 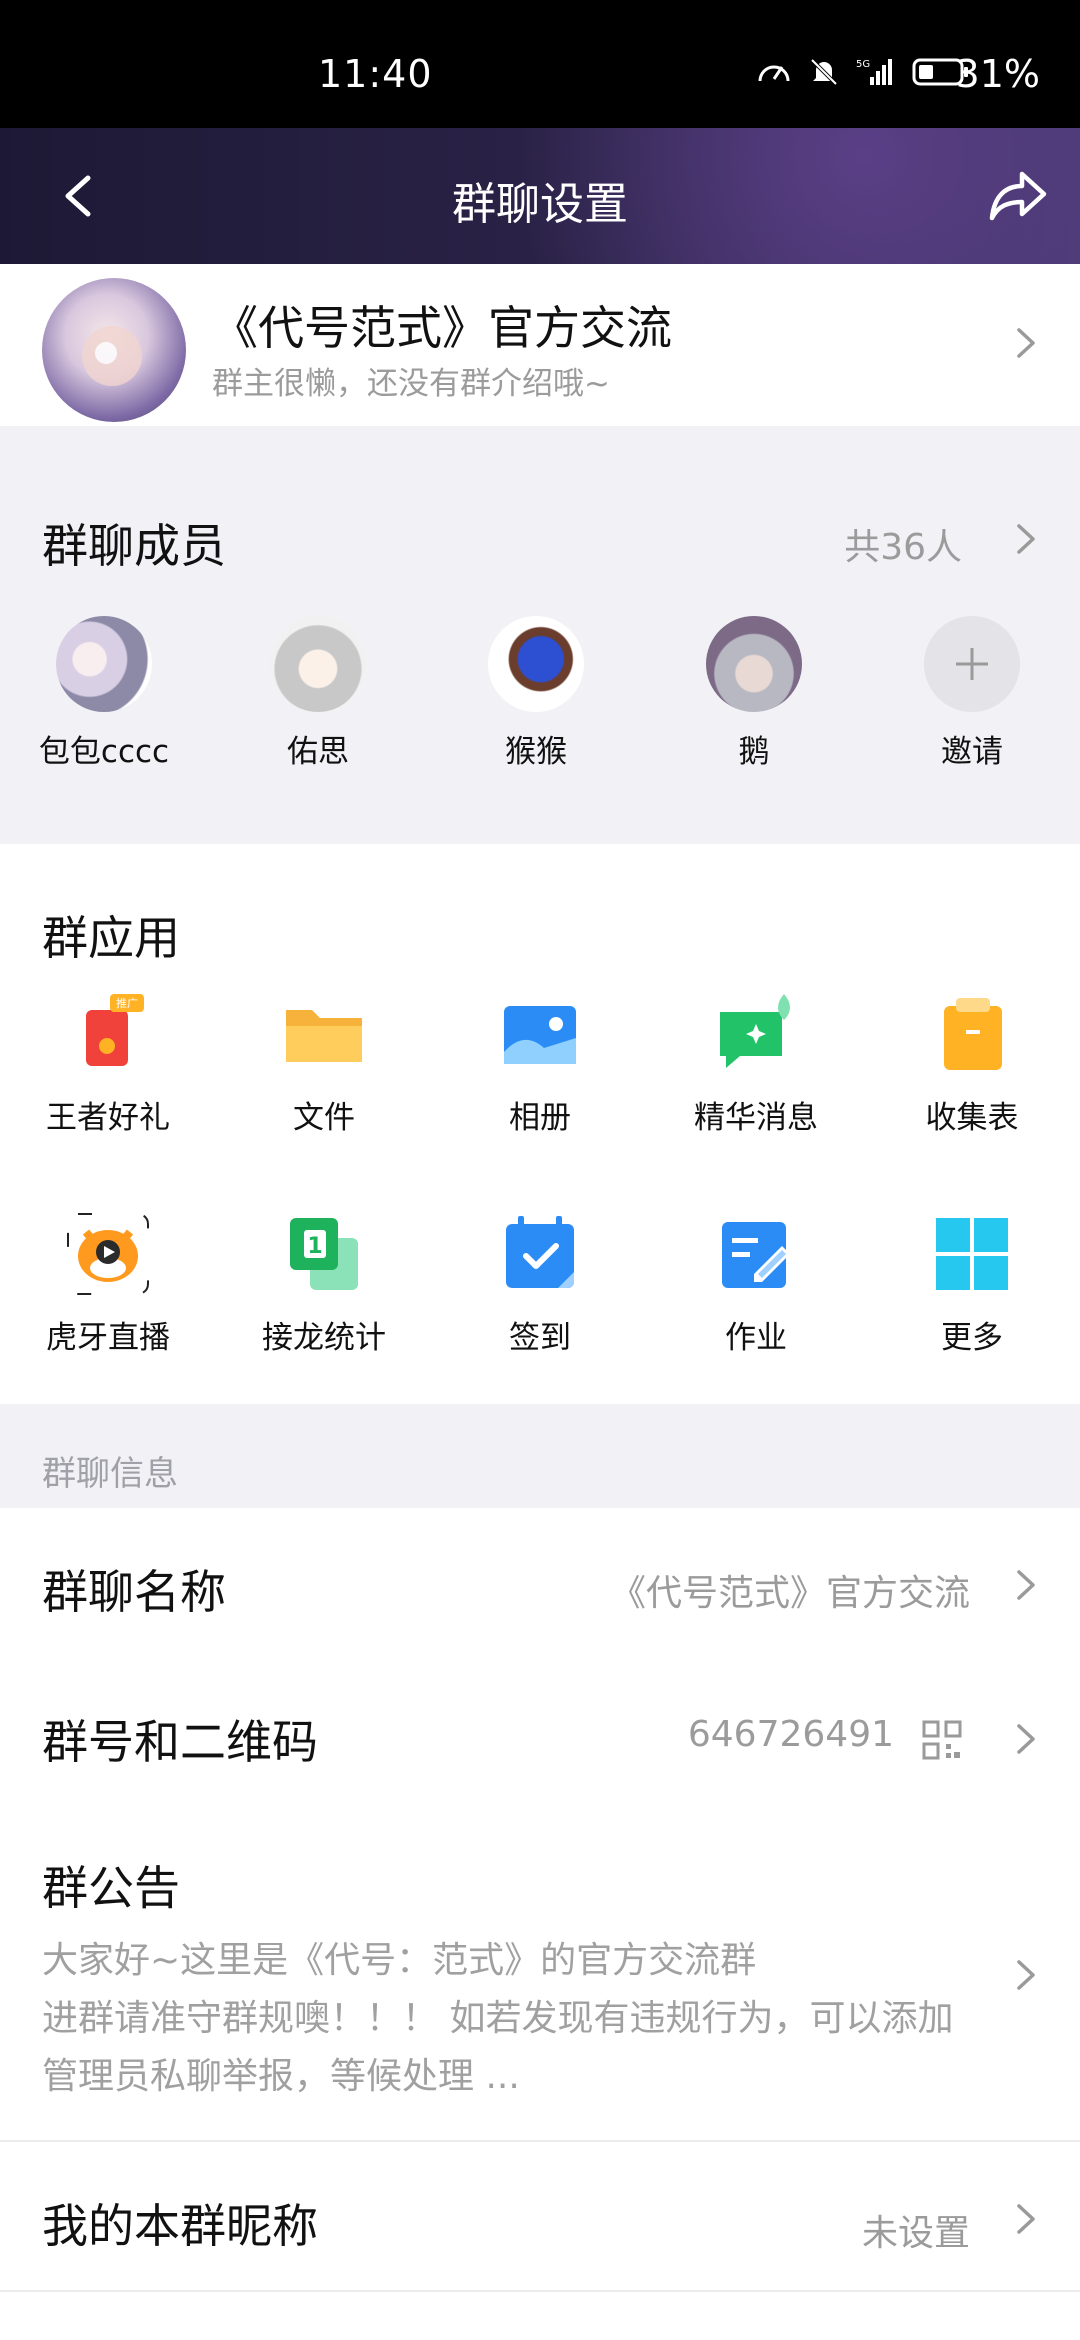 I want to click on notice-line: 进群请准守群规噢！！！ 如若发现有违规行为，可以添加, so click(x=498, y=2018).